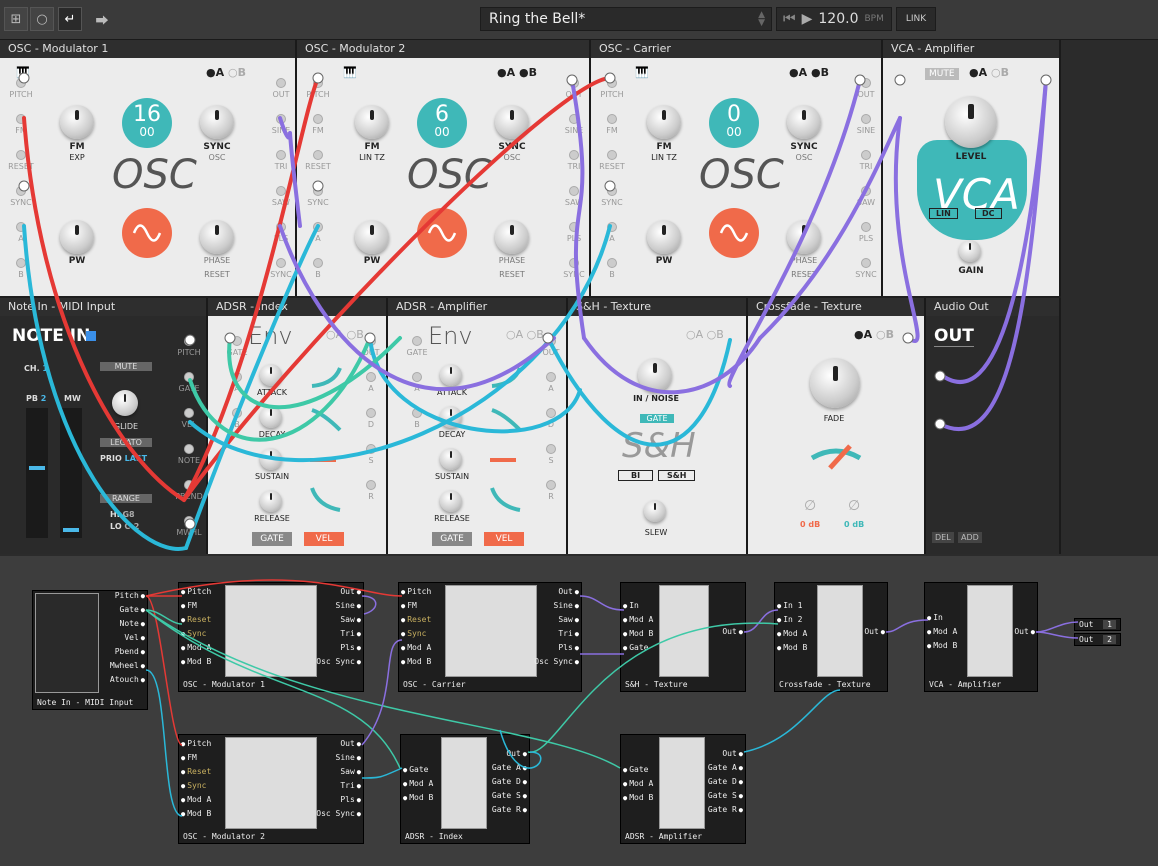 This screenshot has height=866, width=1158. I want to click on graph-port-vel: Vel, so click(134, 637).